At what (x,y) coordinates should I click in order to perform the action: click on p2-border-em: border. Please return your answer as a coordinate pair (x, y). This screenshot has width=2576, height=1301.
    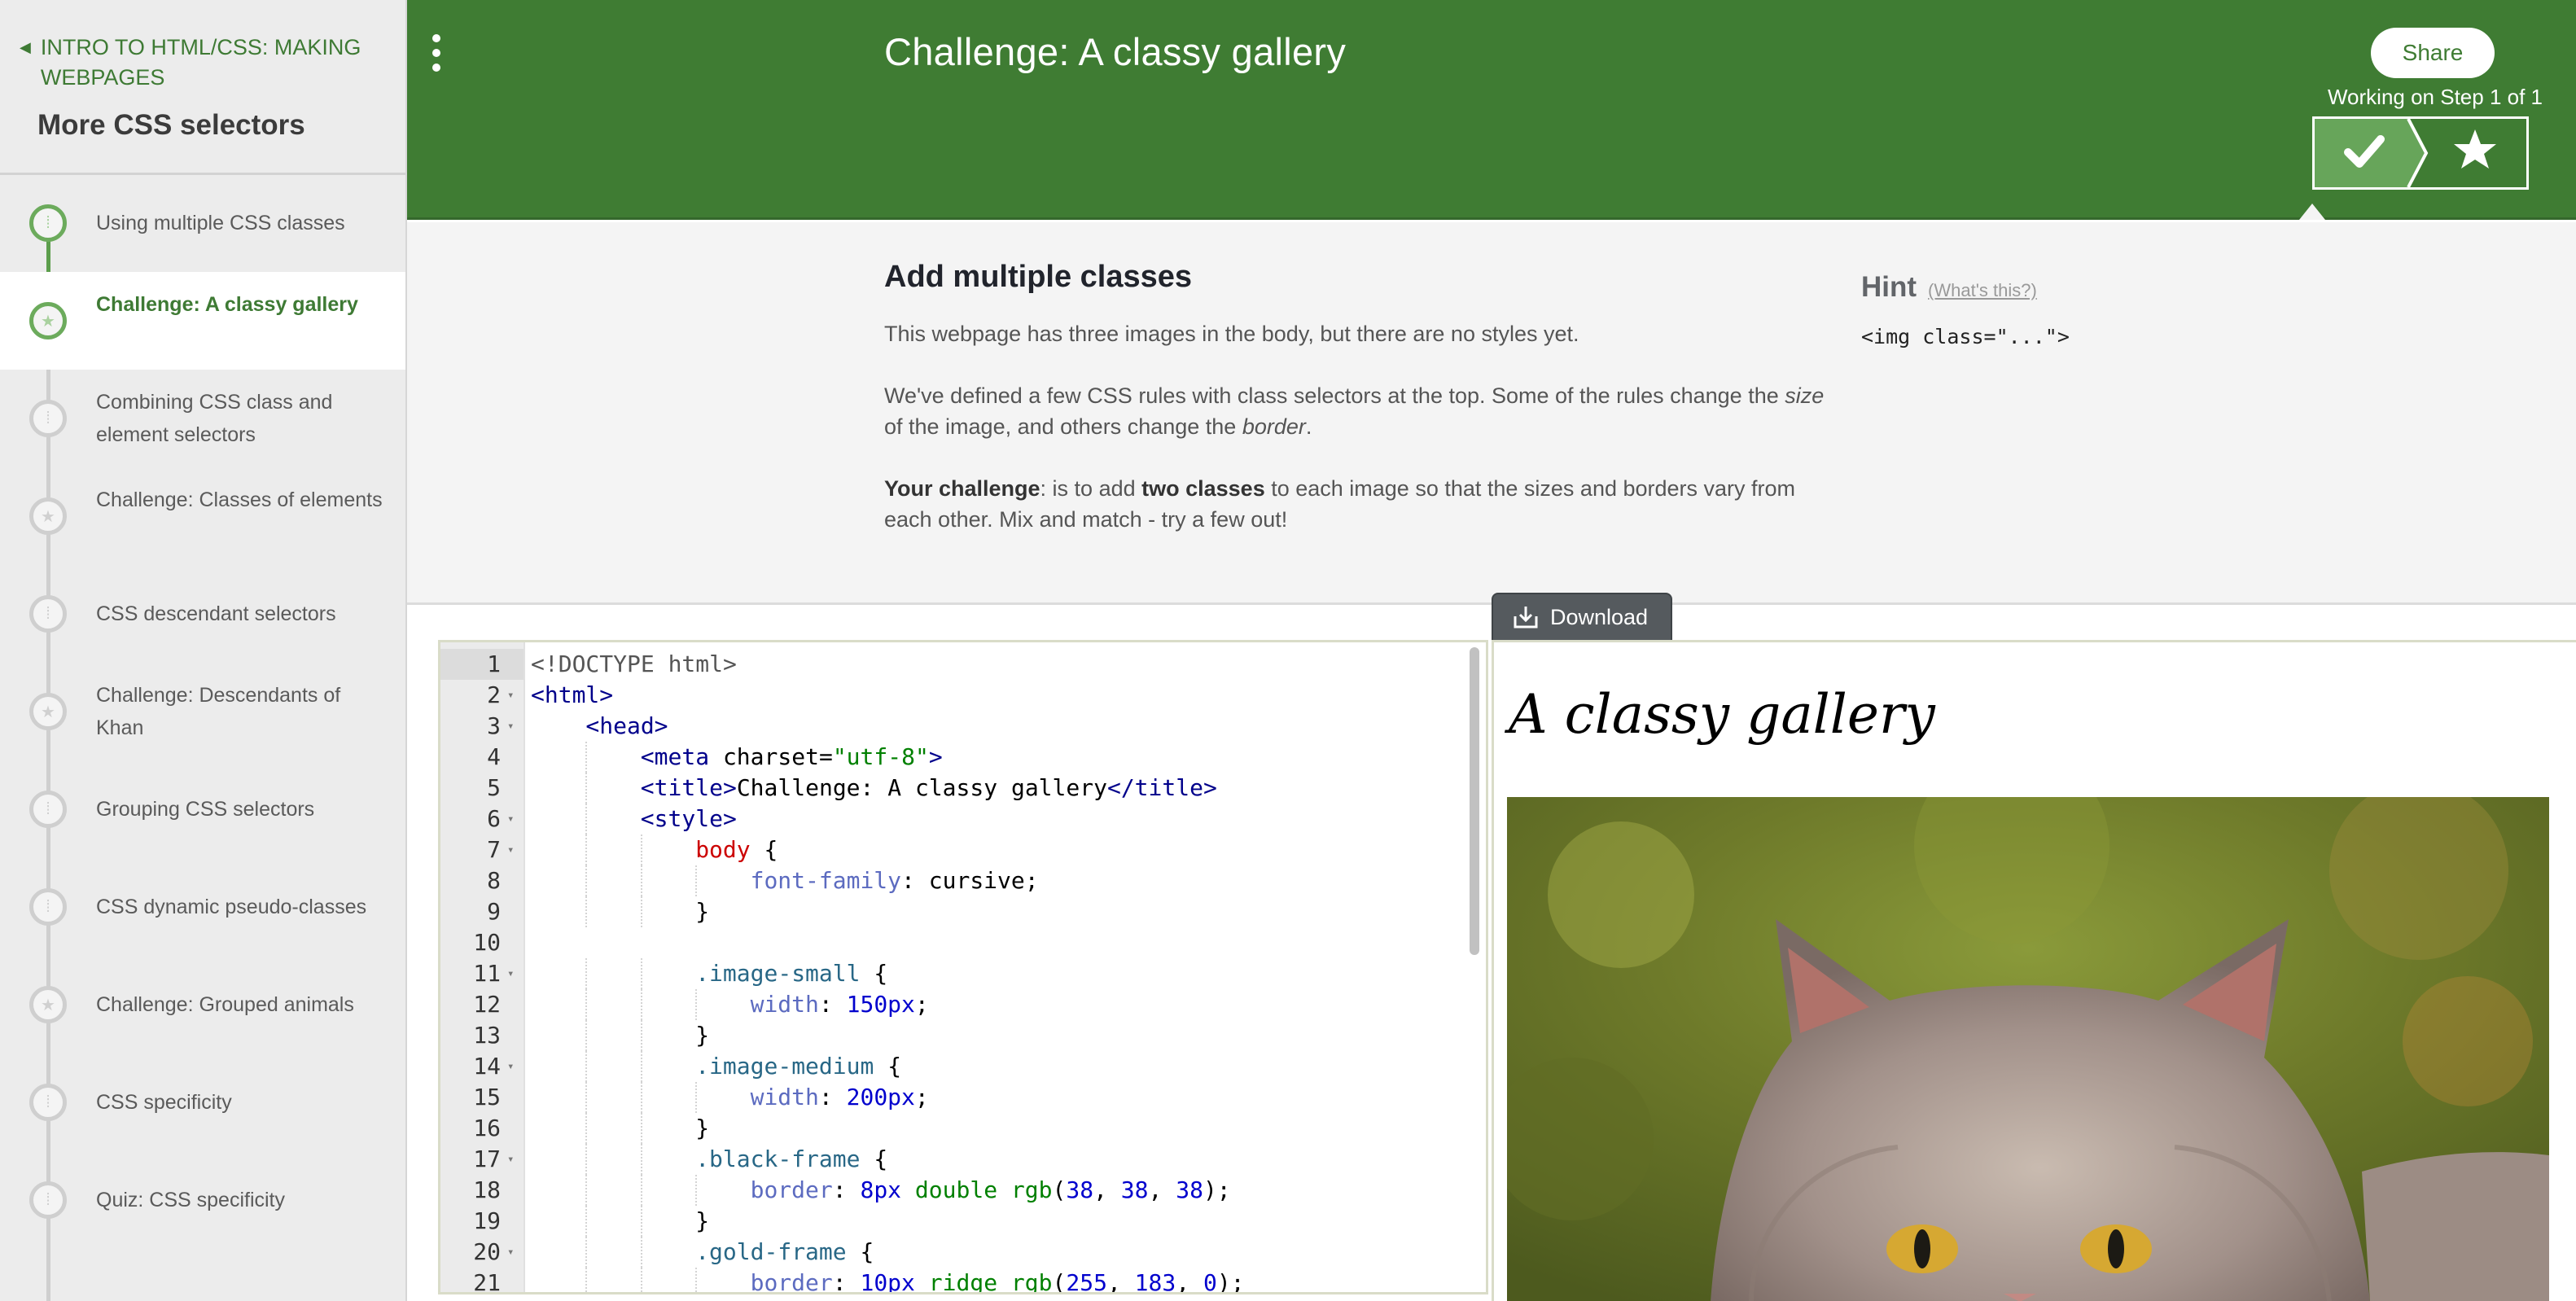
    Looking at the image, I should click on (1274, 426).